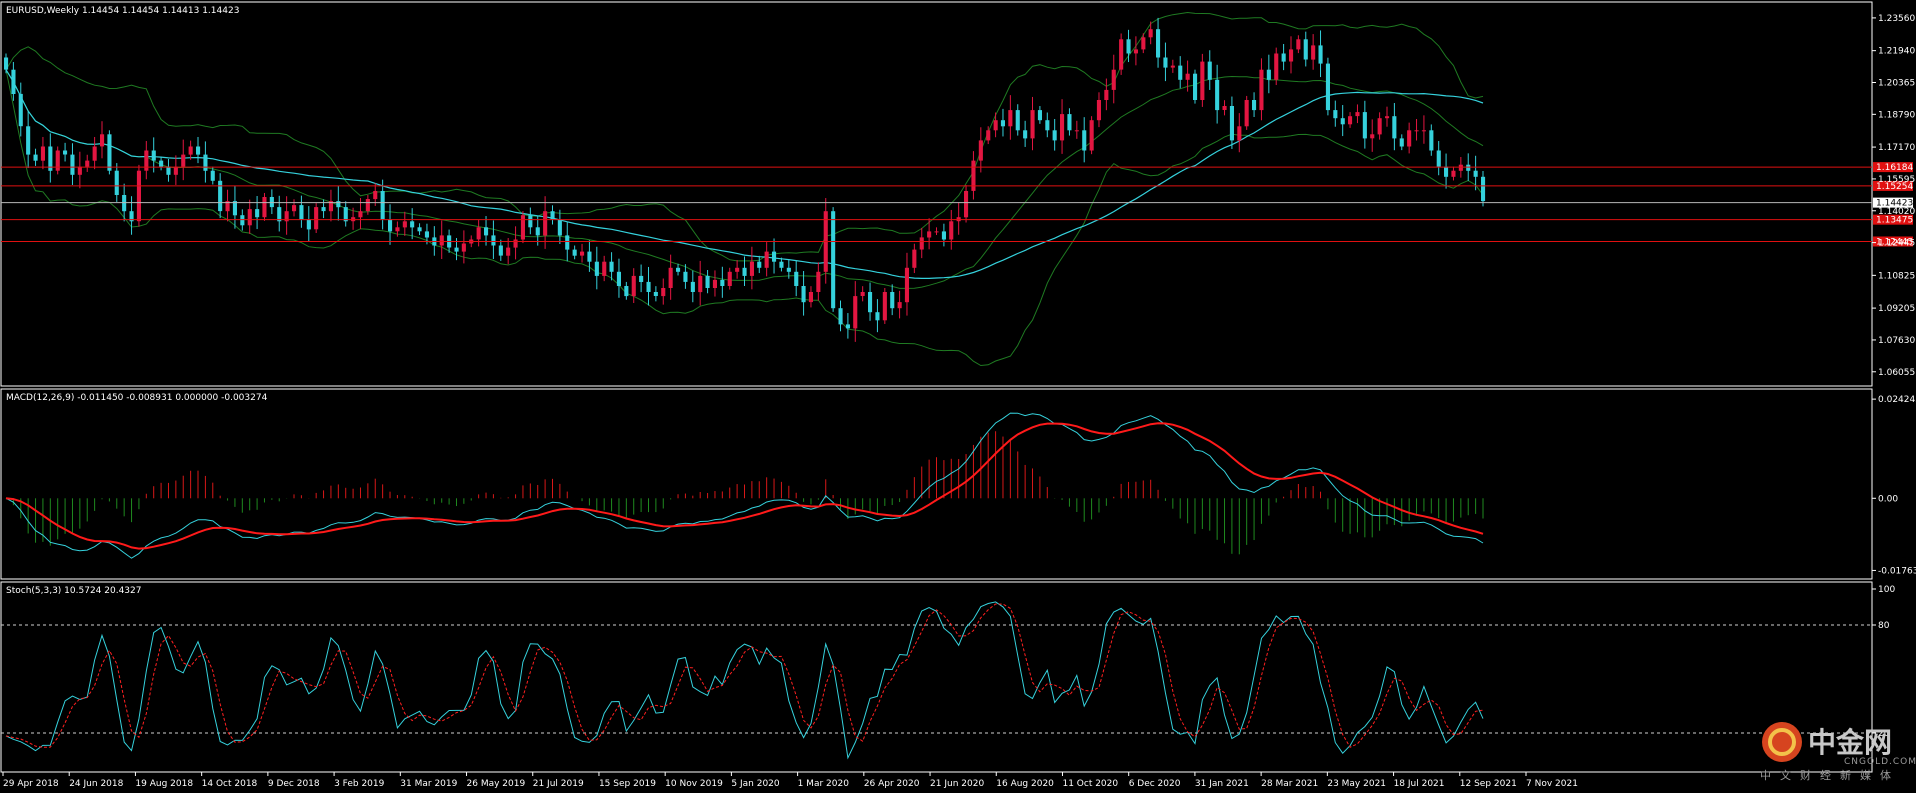  What do you see at coordinates (1155, 784) in the screenshot?
I see `date-tick-label: 6 Dec 2020` at bounding box center [1155, 784].